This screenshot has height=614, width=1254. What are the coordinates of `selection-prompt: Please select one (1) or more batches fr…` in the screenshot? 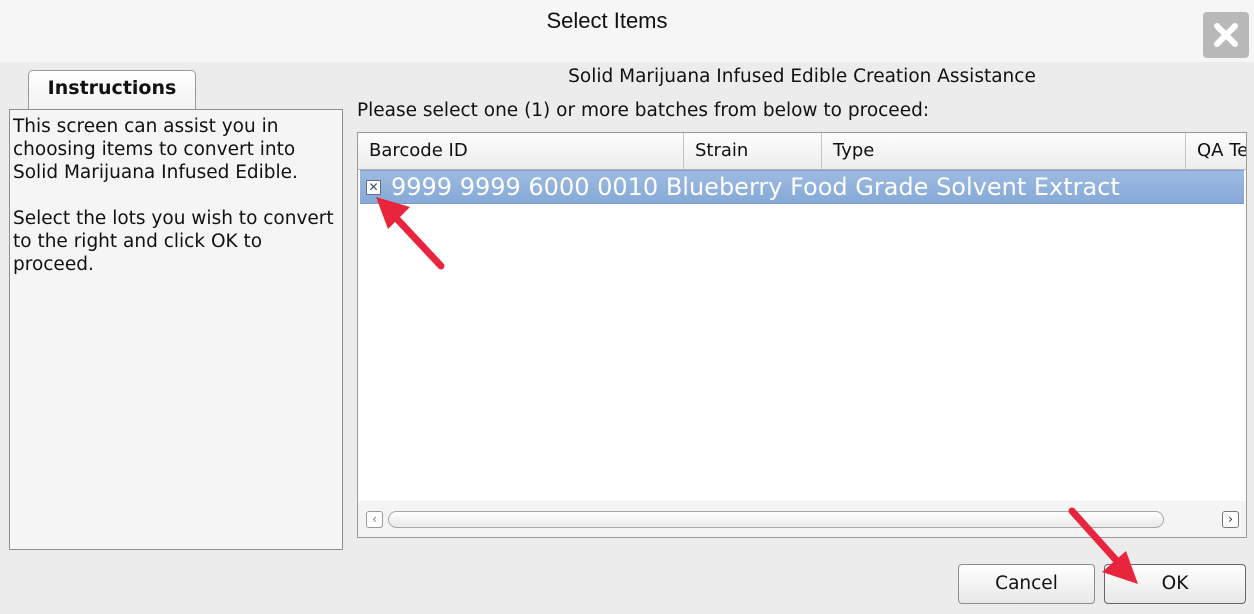 It's located at (643, 110).